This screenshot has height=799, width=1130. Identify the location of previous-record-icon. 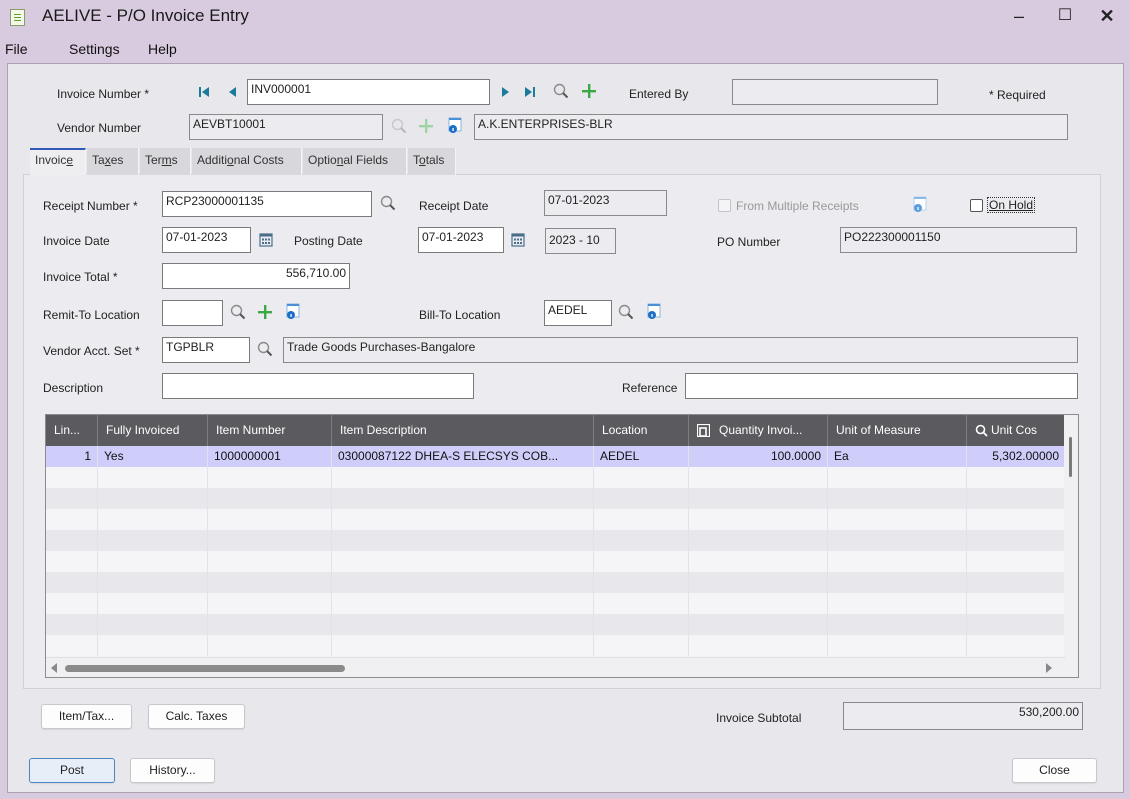
(233, 92).